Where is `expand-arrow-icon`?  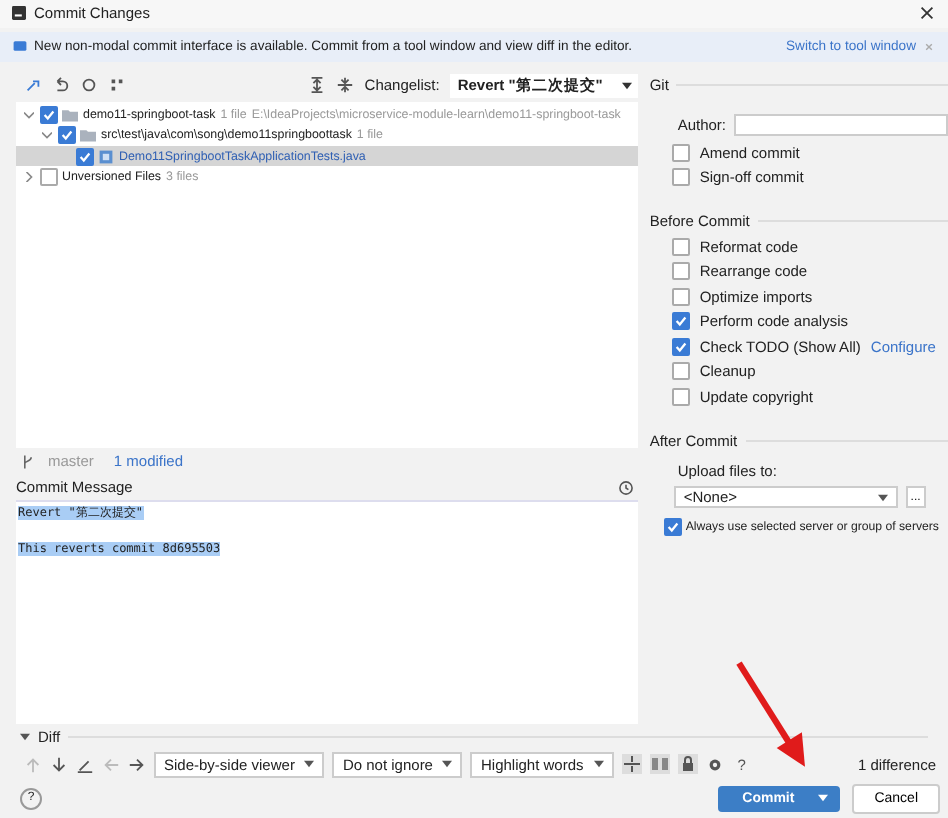
expand-arrow-icon is located at coordinates (25, 736).